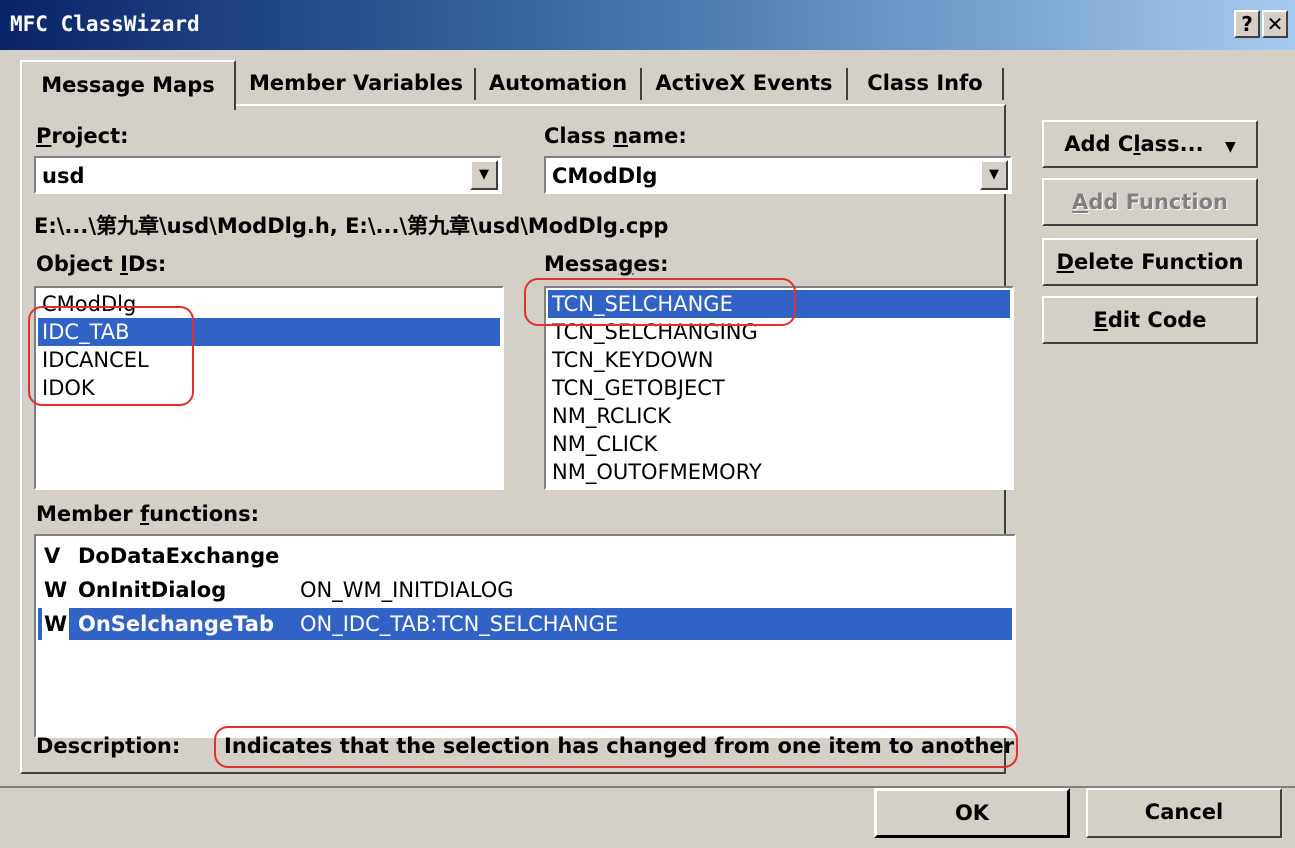  What do you see at coordinates (1150, 320) in the screenshot?
I see `edit-code-button: Edit Code` at bounding box center [1150, 320].